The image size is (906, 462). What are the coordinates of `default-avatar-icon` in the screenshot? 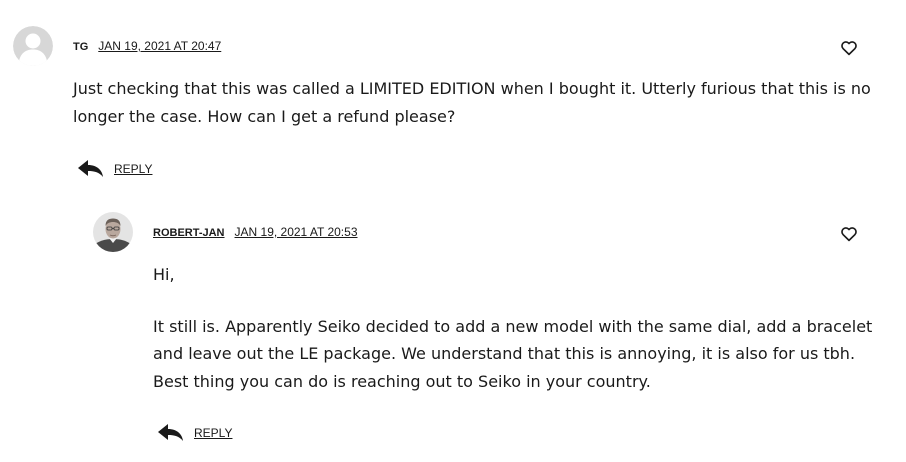 It's located at (33, 46).